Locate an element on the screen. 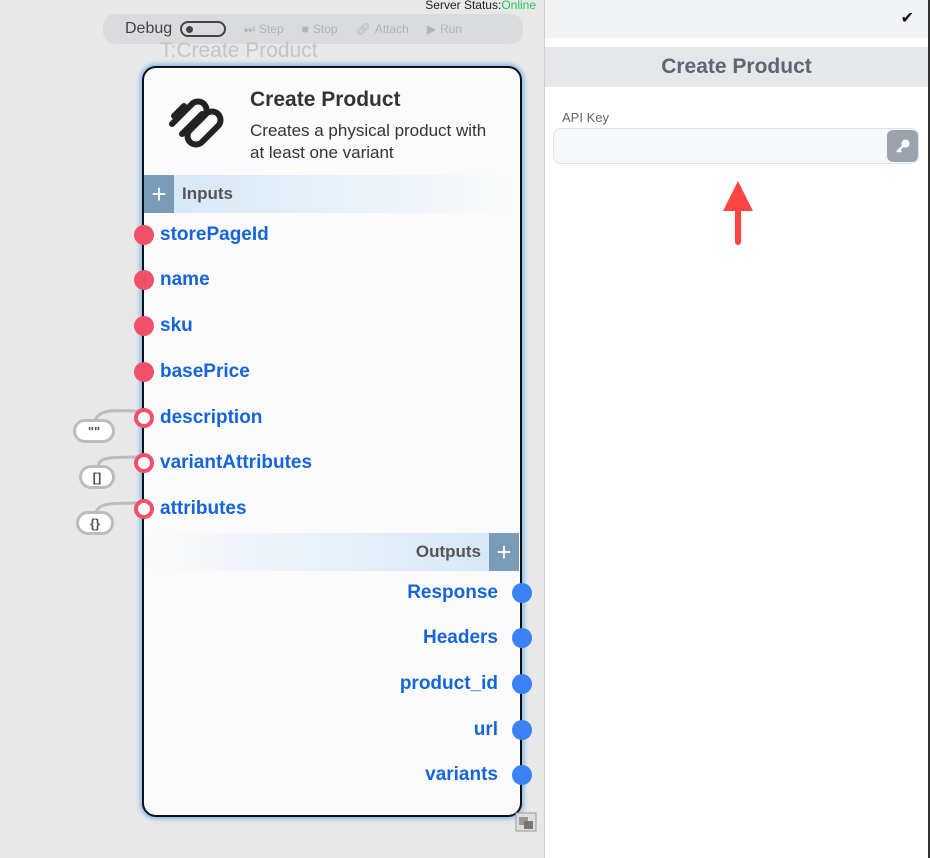 Image resolution: width=930 pixels, height=858 pixels. key-button is located at coordinates (902, 146).